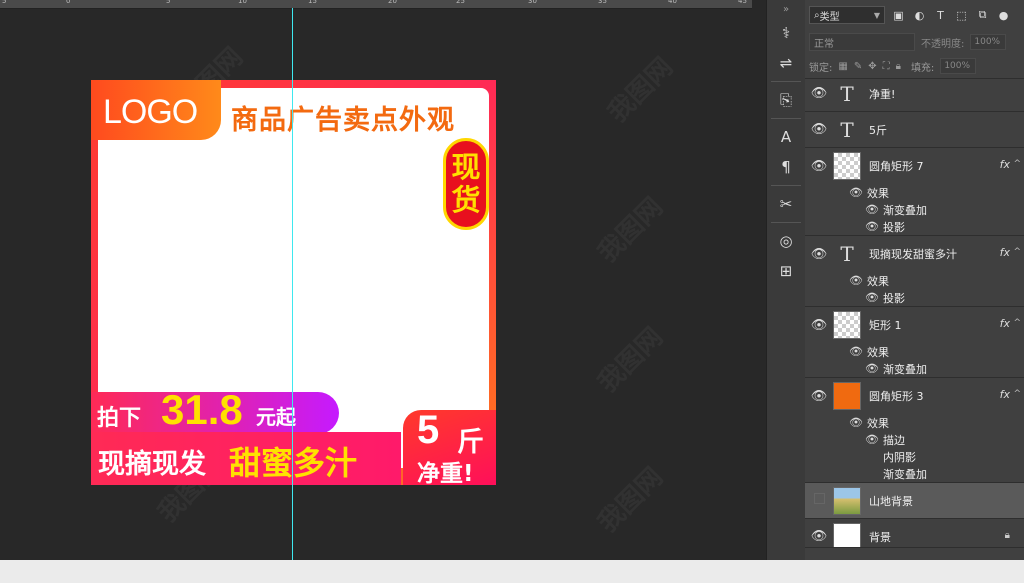 The image size is (1024, 583). What do you see at coordinates (819, 500) in the screenshot?
I see `visibility-off-icon` at bounding box center [819, 500].